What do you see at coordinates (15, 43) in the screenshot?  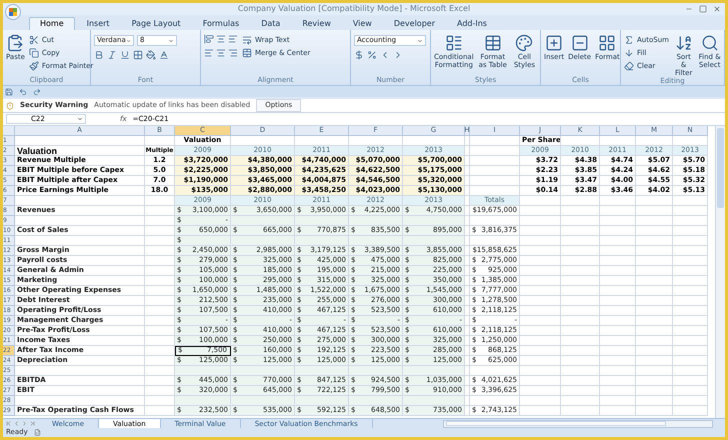 I see `clipboard-icon` at bounding box center [15, 43].